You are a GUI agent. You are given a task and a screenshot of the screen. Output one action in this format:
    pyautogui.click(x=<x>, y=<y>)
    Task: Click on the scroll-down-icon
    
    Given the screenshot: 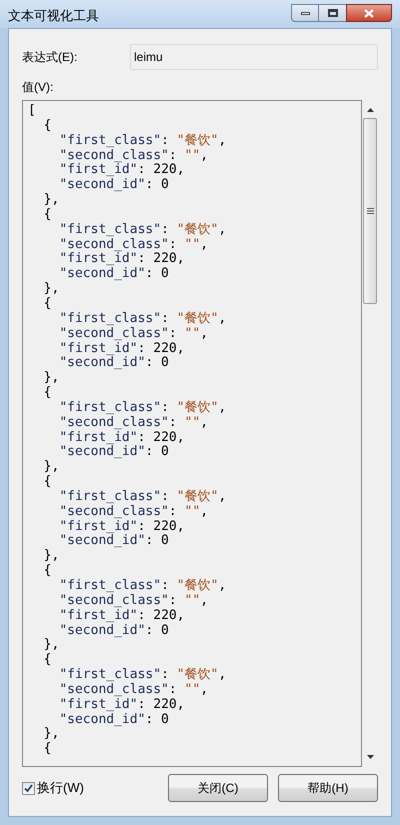 What is the action you would take?
    pyautogui.click(x=370, y=757)
    